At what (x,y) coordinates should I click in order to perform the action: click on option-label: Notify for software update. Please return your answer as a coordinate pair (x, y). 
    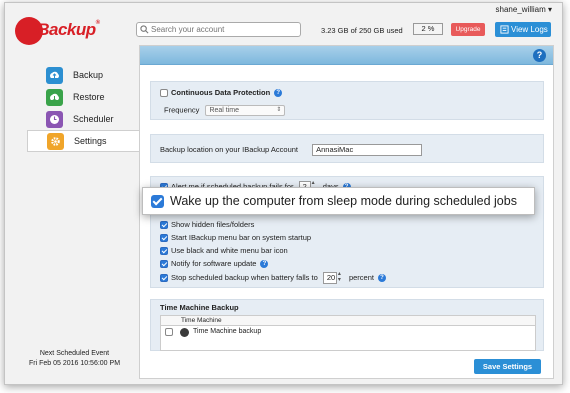
    Looking at the image, I should click on (214, 263).